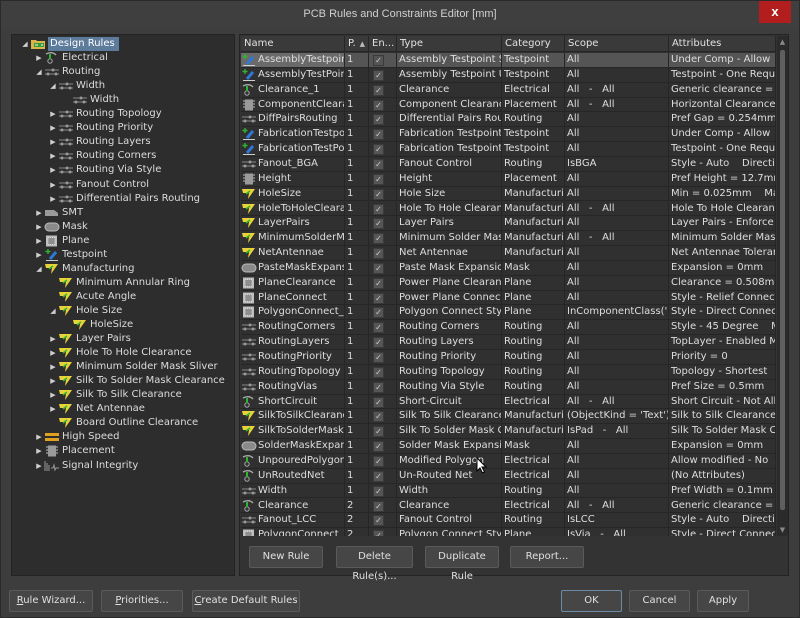 This screenshot has height=618, width=800. What do you see at coordinates (99, 142) in the screenshot?
I see `tree-item-routing-layers: ▶ Routing Layers` at bounding box center [99, 142].